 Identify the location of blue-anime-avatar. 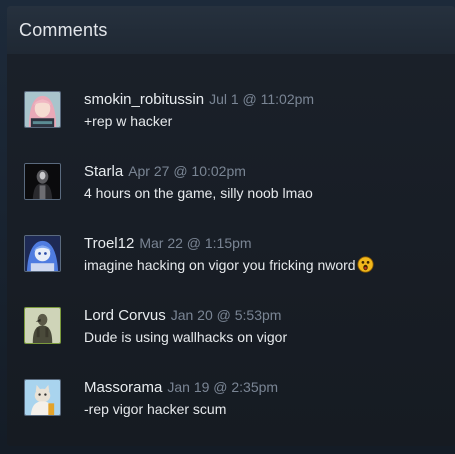
(42, 253).